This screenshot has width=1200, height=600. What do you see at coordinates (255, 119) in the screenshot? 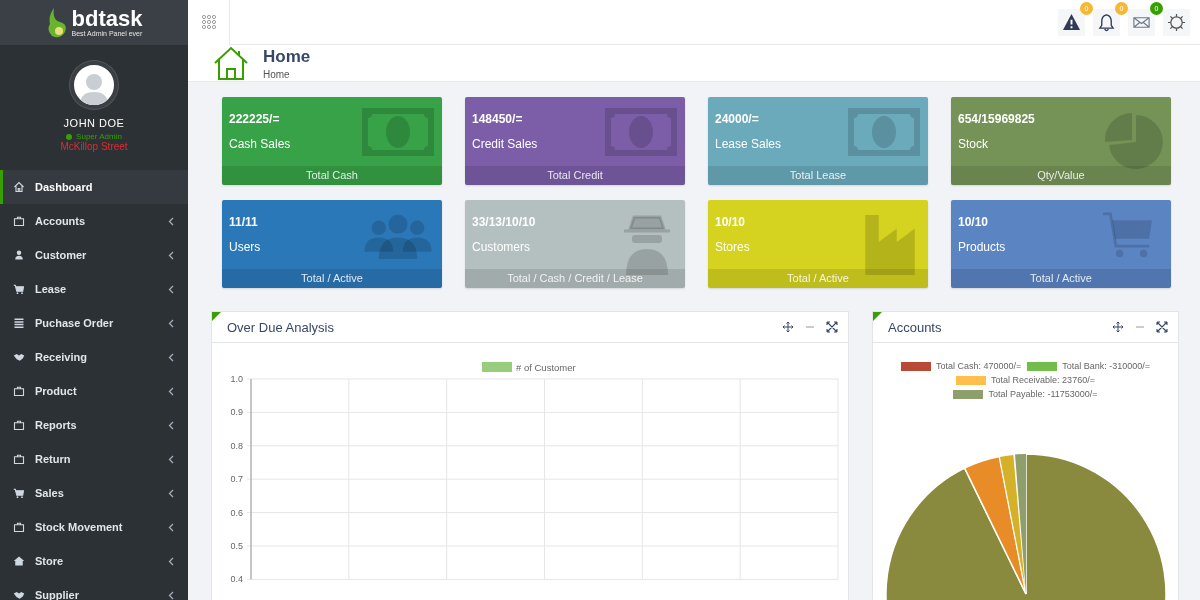
I see `stat-value: 222225/=` at bounding box center [255, 119].